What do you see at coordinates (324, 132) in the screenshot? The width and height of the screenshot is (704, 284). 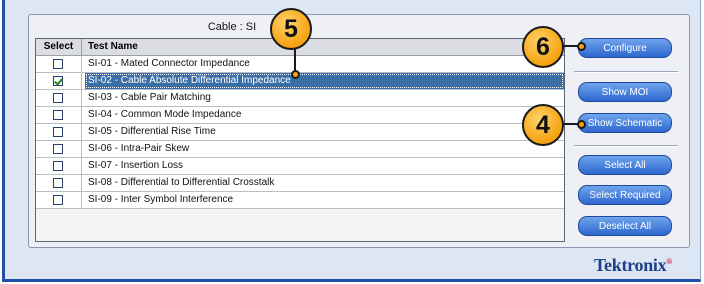 I see `test-name: SI-05 - Differential Rise Time` at bounding box center [324, 132].